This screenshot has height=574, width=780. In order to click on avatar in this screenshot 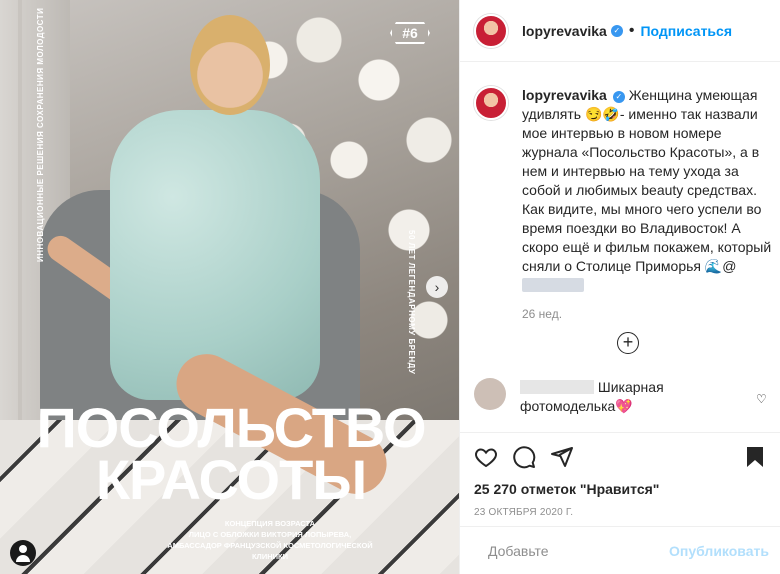, I will do `click(491, 30)`.